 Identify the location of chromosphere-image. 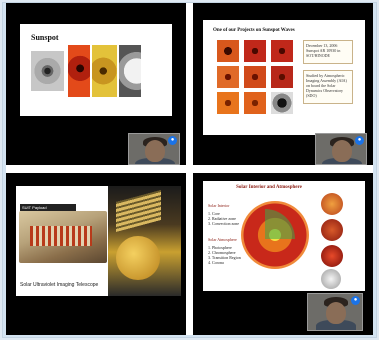
(332, 230).